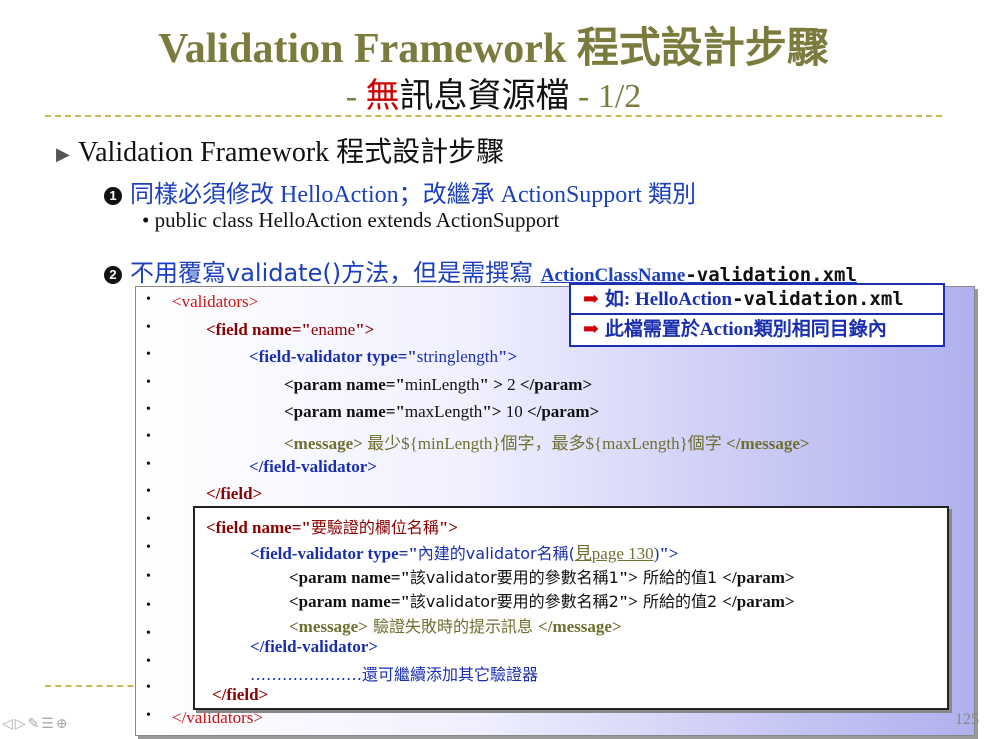 Image resolution: width=987 pixels, height=739 pixels. I want to click on template-line: <message> 驗證失敗時的提示訊息 </message>, so click(455, 626).